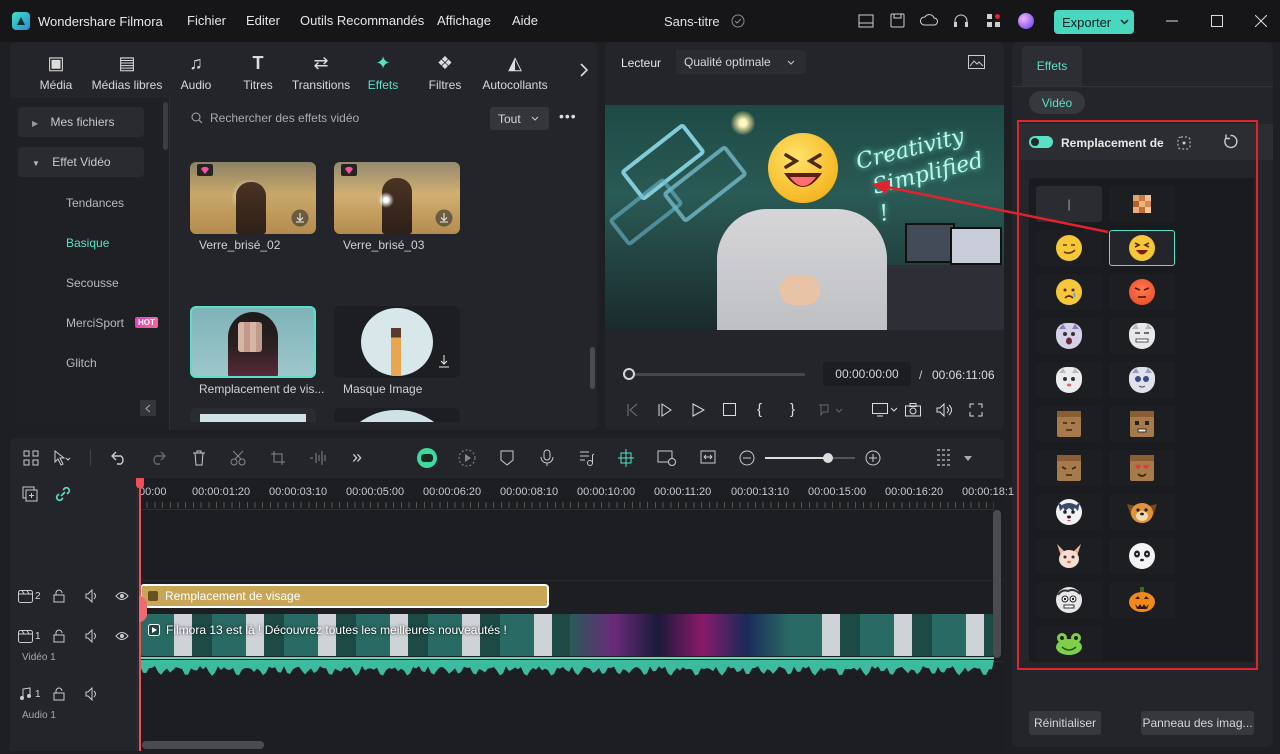  Describe the element at coordinates (961, 21) in the screenshot. I see `headset-icon` at that location.